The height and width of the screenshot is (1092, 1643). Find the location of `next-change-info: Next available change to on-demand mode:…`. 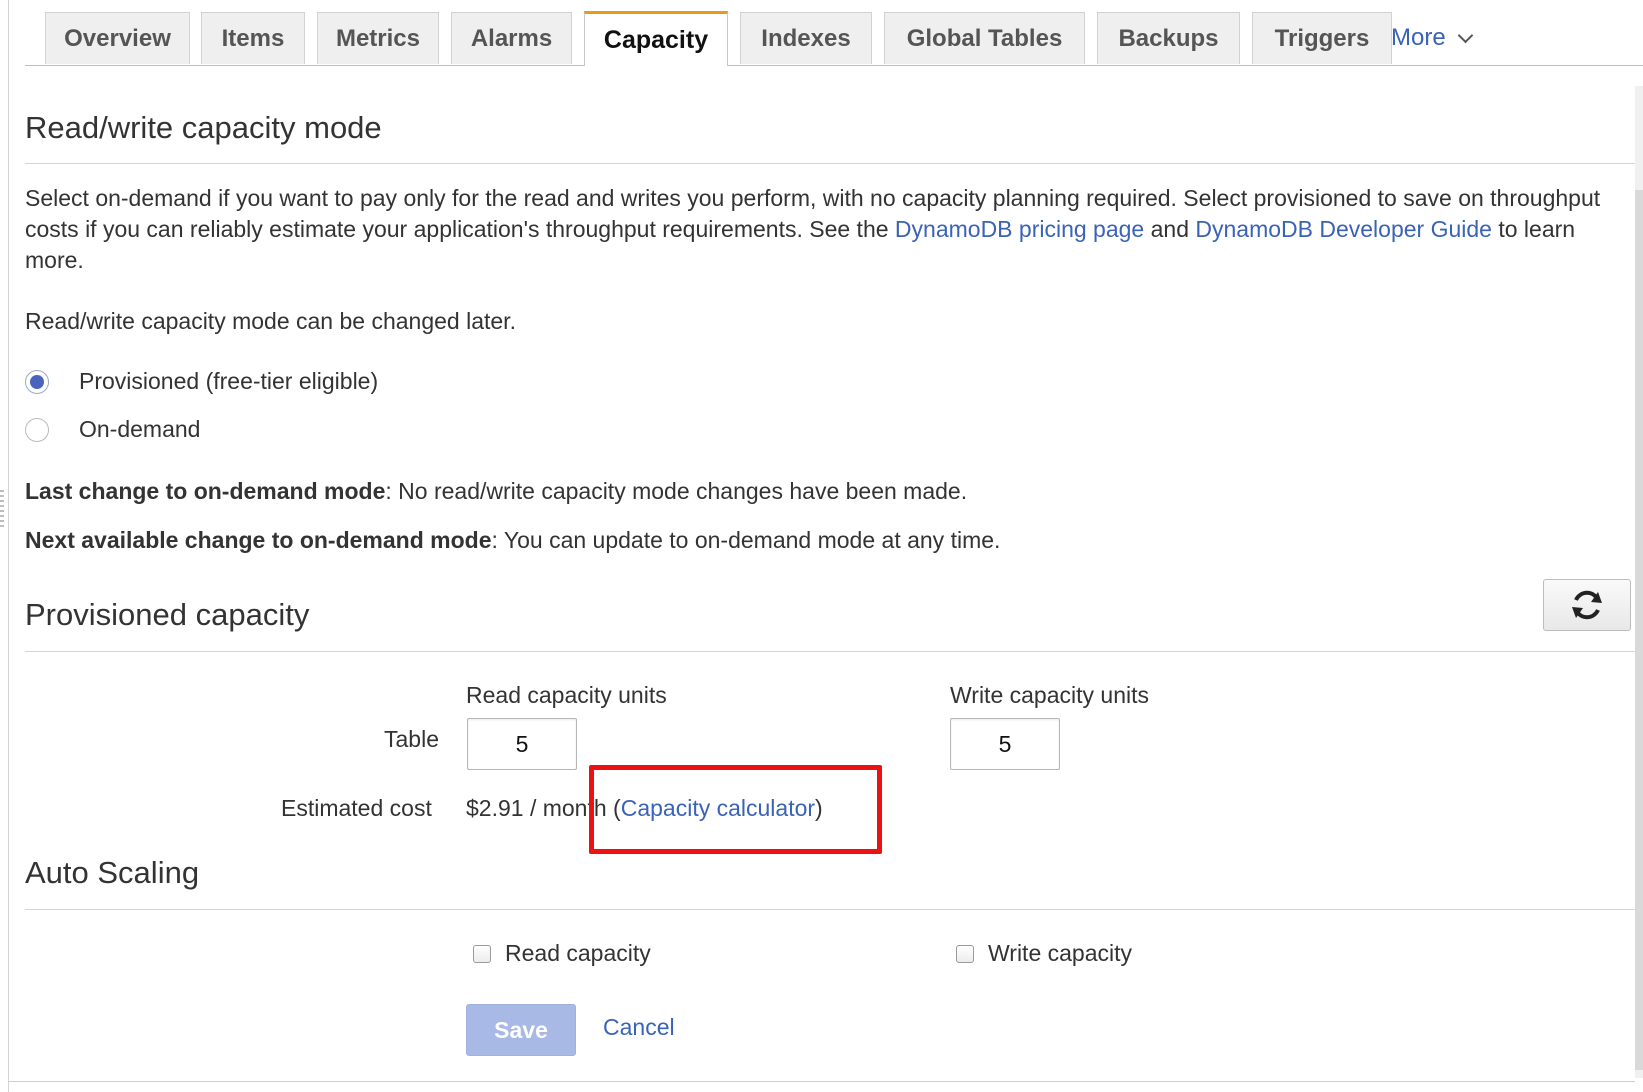

next-change-info: Next available change to on-demand mode:… is located at coordinates (512, 540).